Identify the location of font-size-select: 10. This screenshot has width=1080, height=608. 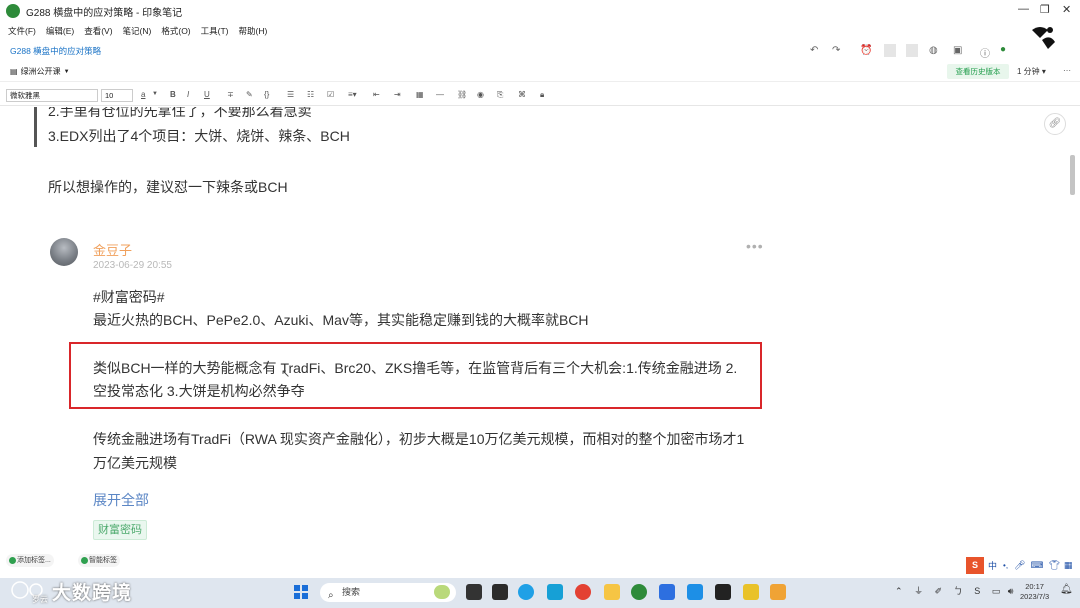
(117, 95).